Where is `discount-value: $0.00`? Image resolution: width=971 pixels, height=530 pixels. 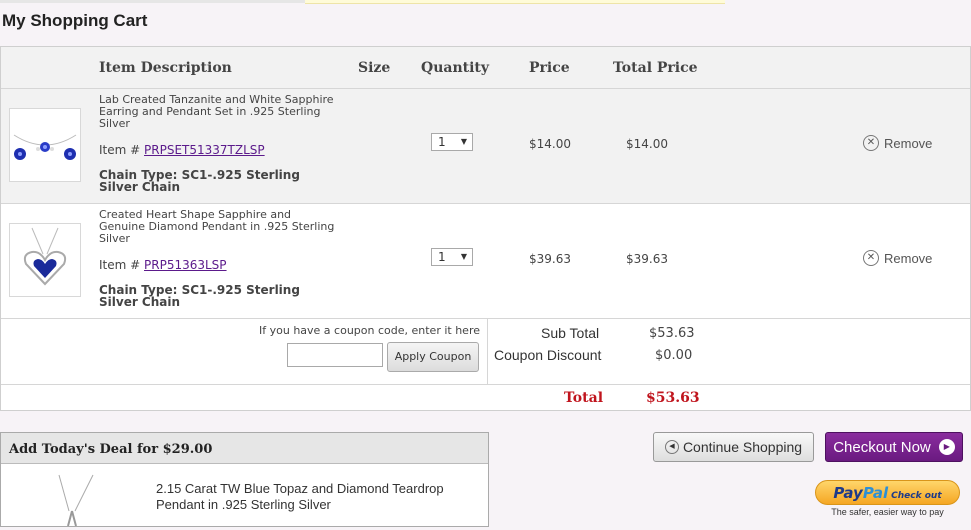
discount-value: $0.00 is located at coordinates (674, 355).